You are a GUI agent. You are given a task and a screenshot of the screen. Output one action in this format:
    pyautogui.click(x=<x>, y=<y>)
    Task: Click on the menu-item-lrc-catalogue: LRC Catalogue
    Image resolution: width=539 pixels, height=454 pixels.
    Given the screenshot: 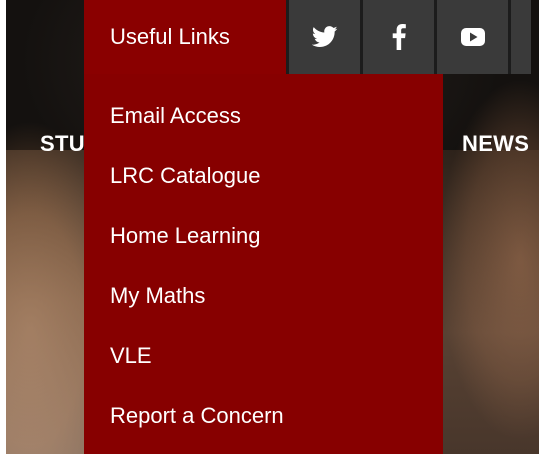 What is the action you would take?
    pyautogui.click(x=263, y=176)
    